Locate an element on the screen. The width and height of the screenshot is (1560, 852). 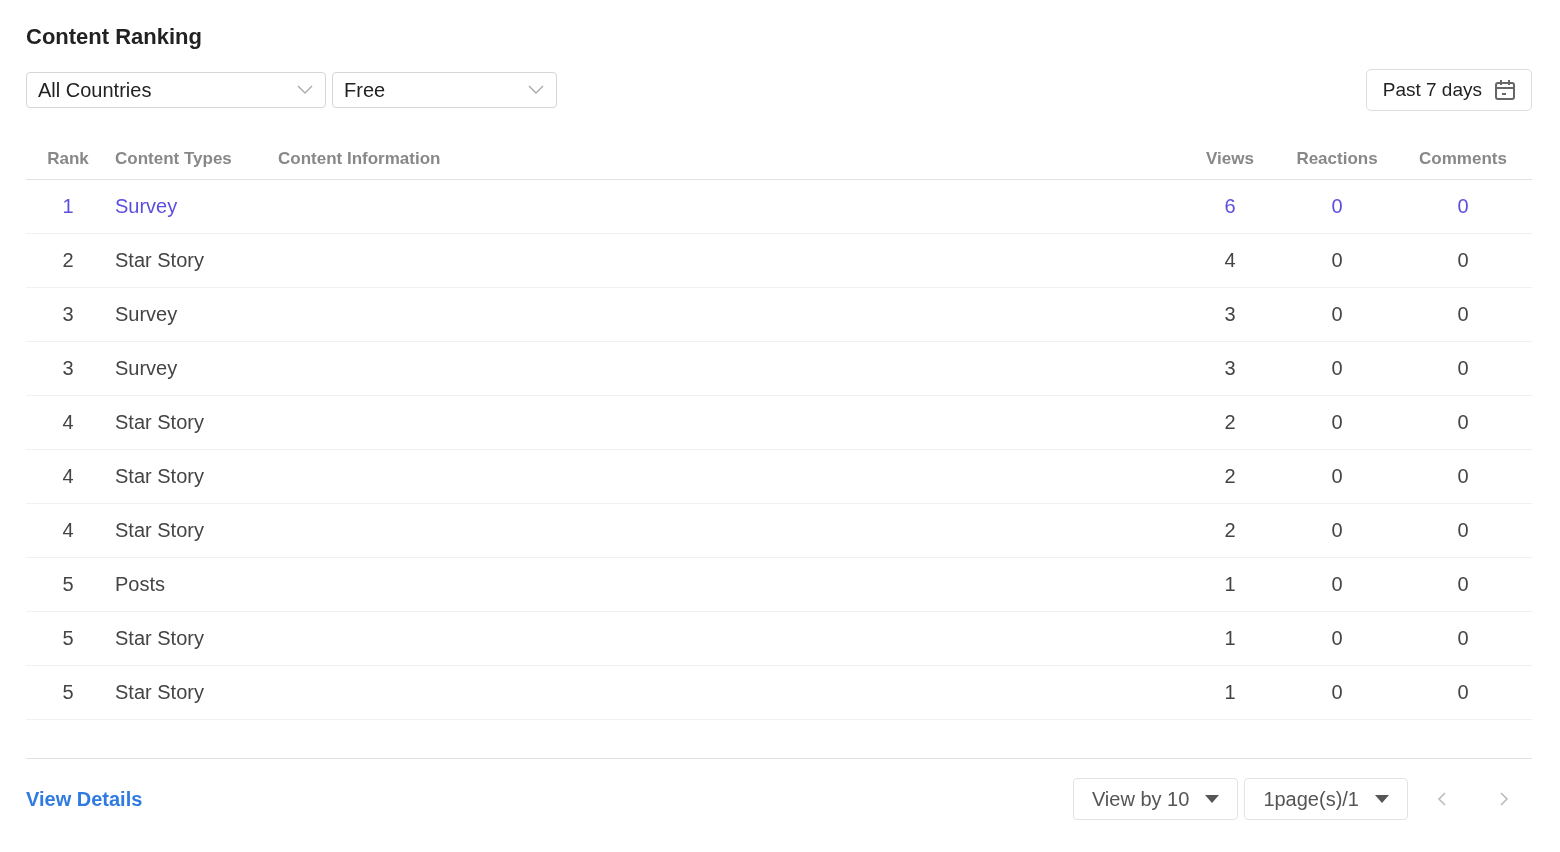
filter-dropdown: Free is located at coordinates (444, 90).